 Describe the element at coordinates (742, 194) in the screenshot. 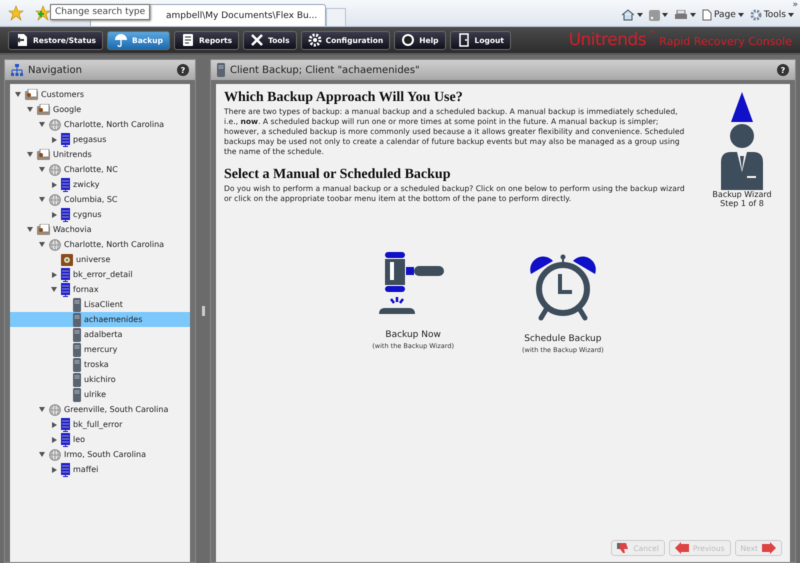

I see `wizard-title: Backup Wizard` at that location.